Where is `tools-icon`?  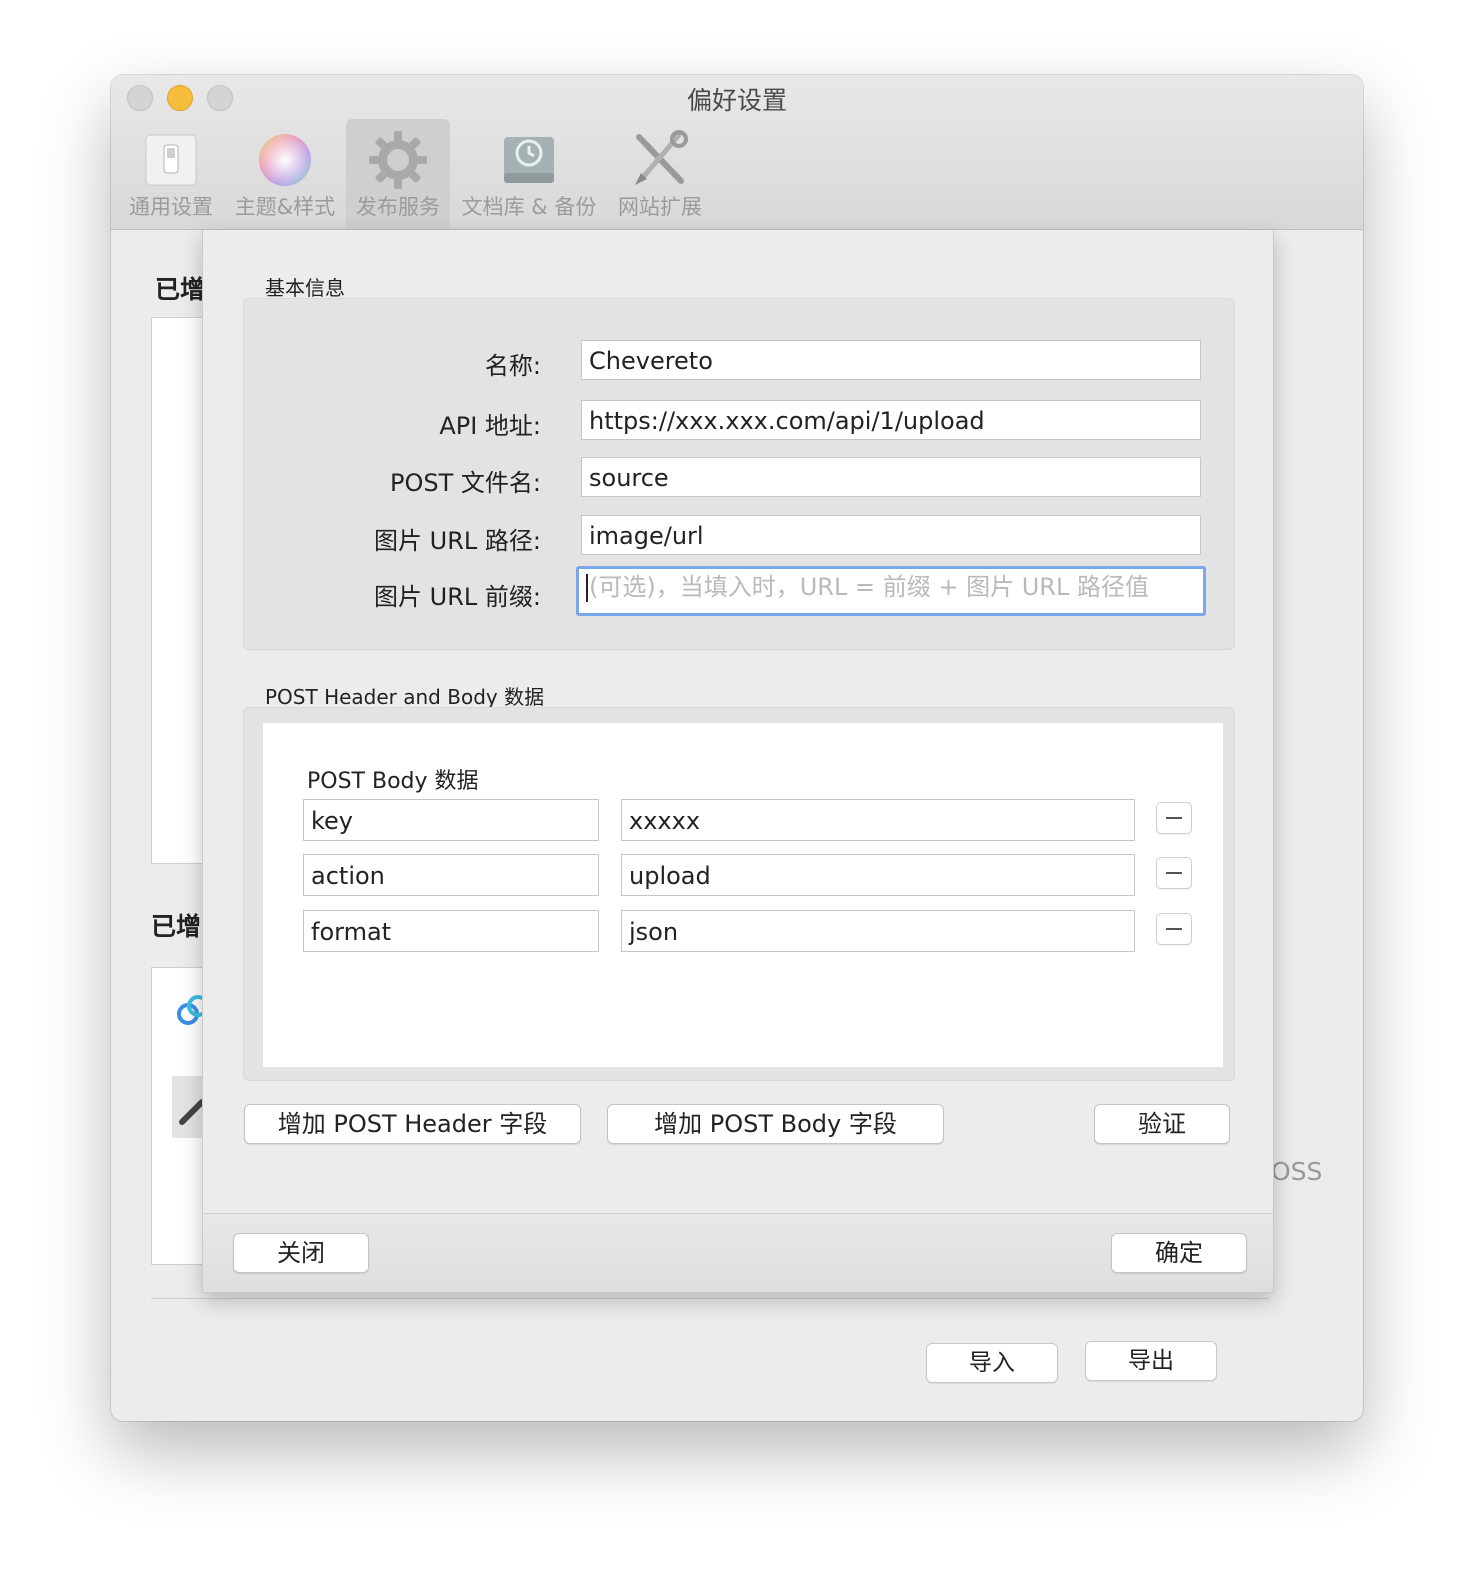
tools-icon is located at coordinates (660, 160).